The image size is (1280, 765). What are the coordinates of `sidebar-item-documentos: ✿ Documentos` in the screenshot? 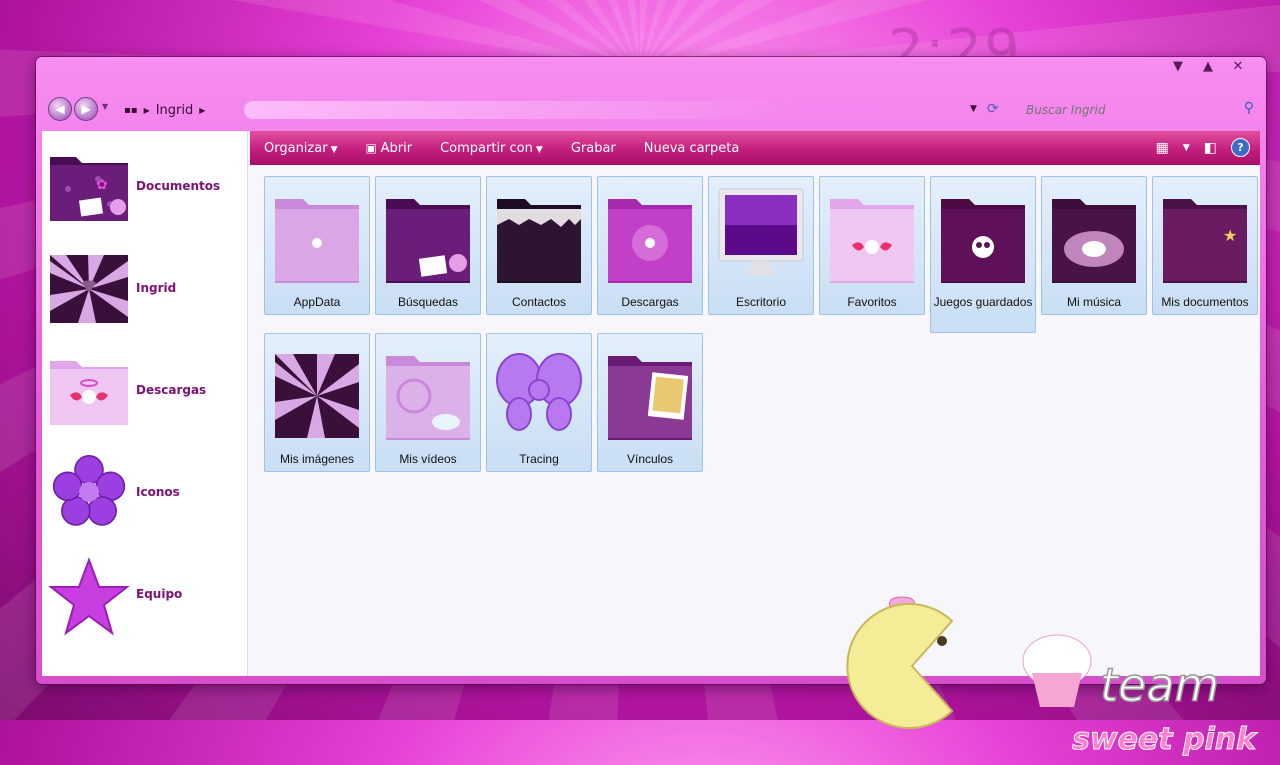 It's located at (145, 186).